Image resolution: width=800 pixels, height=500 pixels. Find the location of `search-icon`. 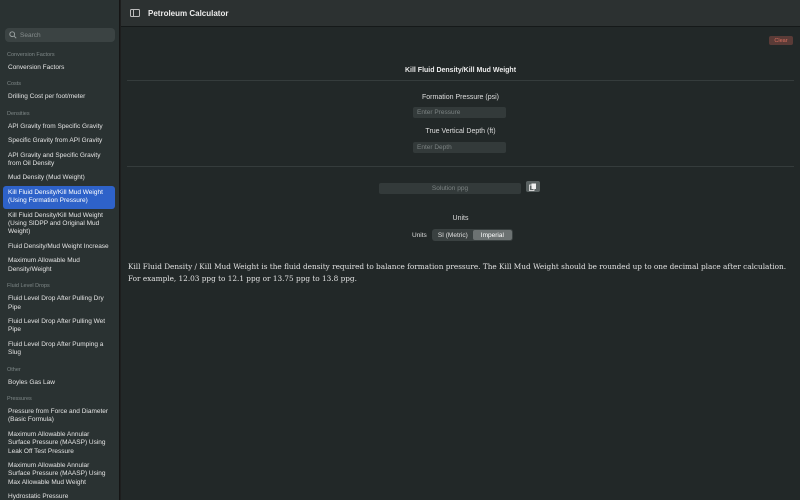

search-icon is located at coordinates (13, 35).